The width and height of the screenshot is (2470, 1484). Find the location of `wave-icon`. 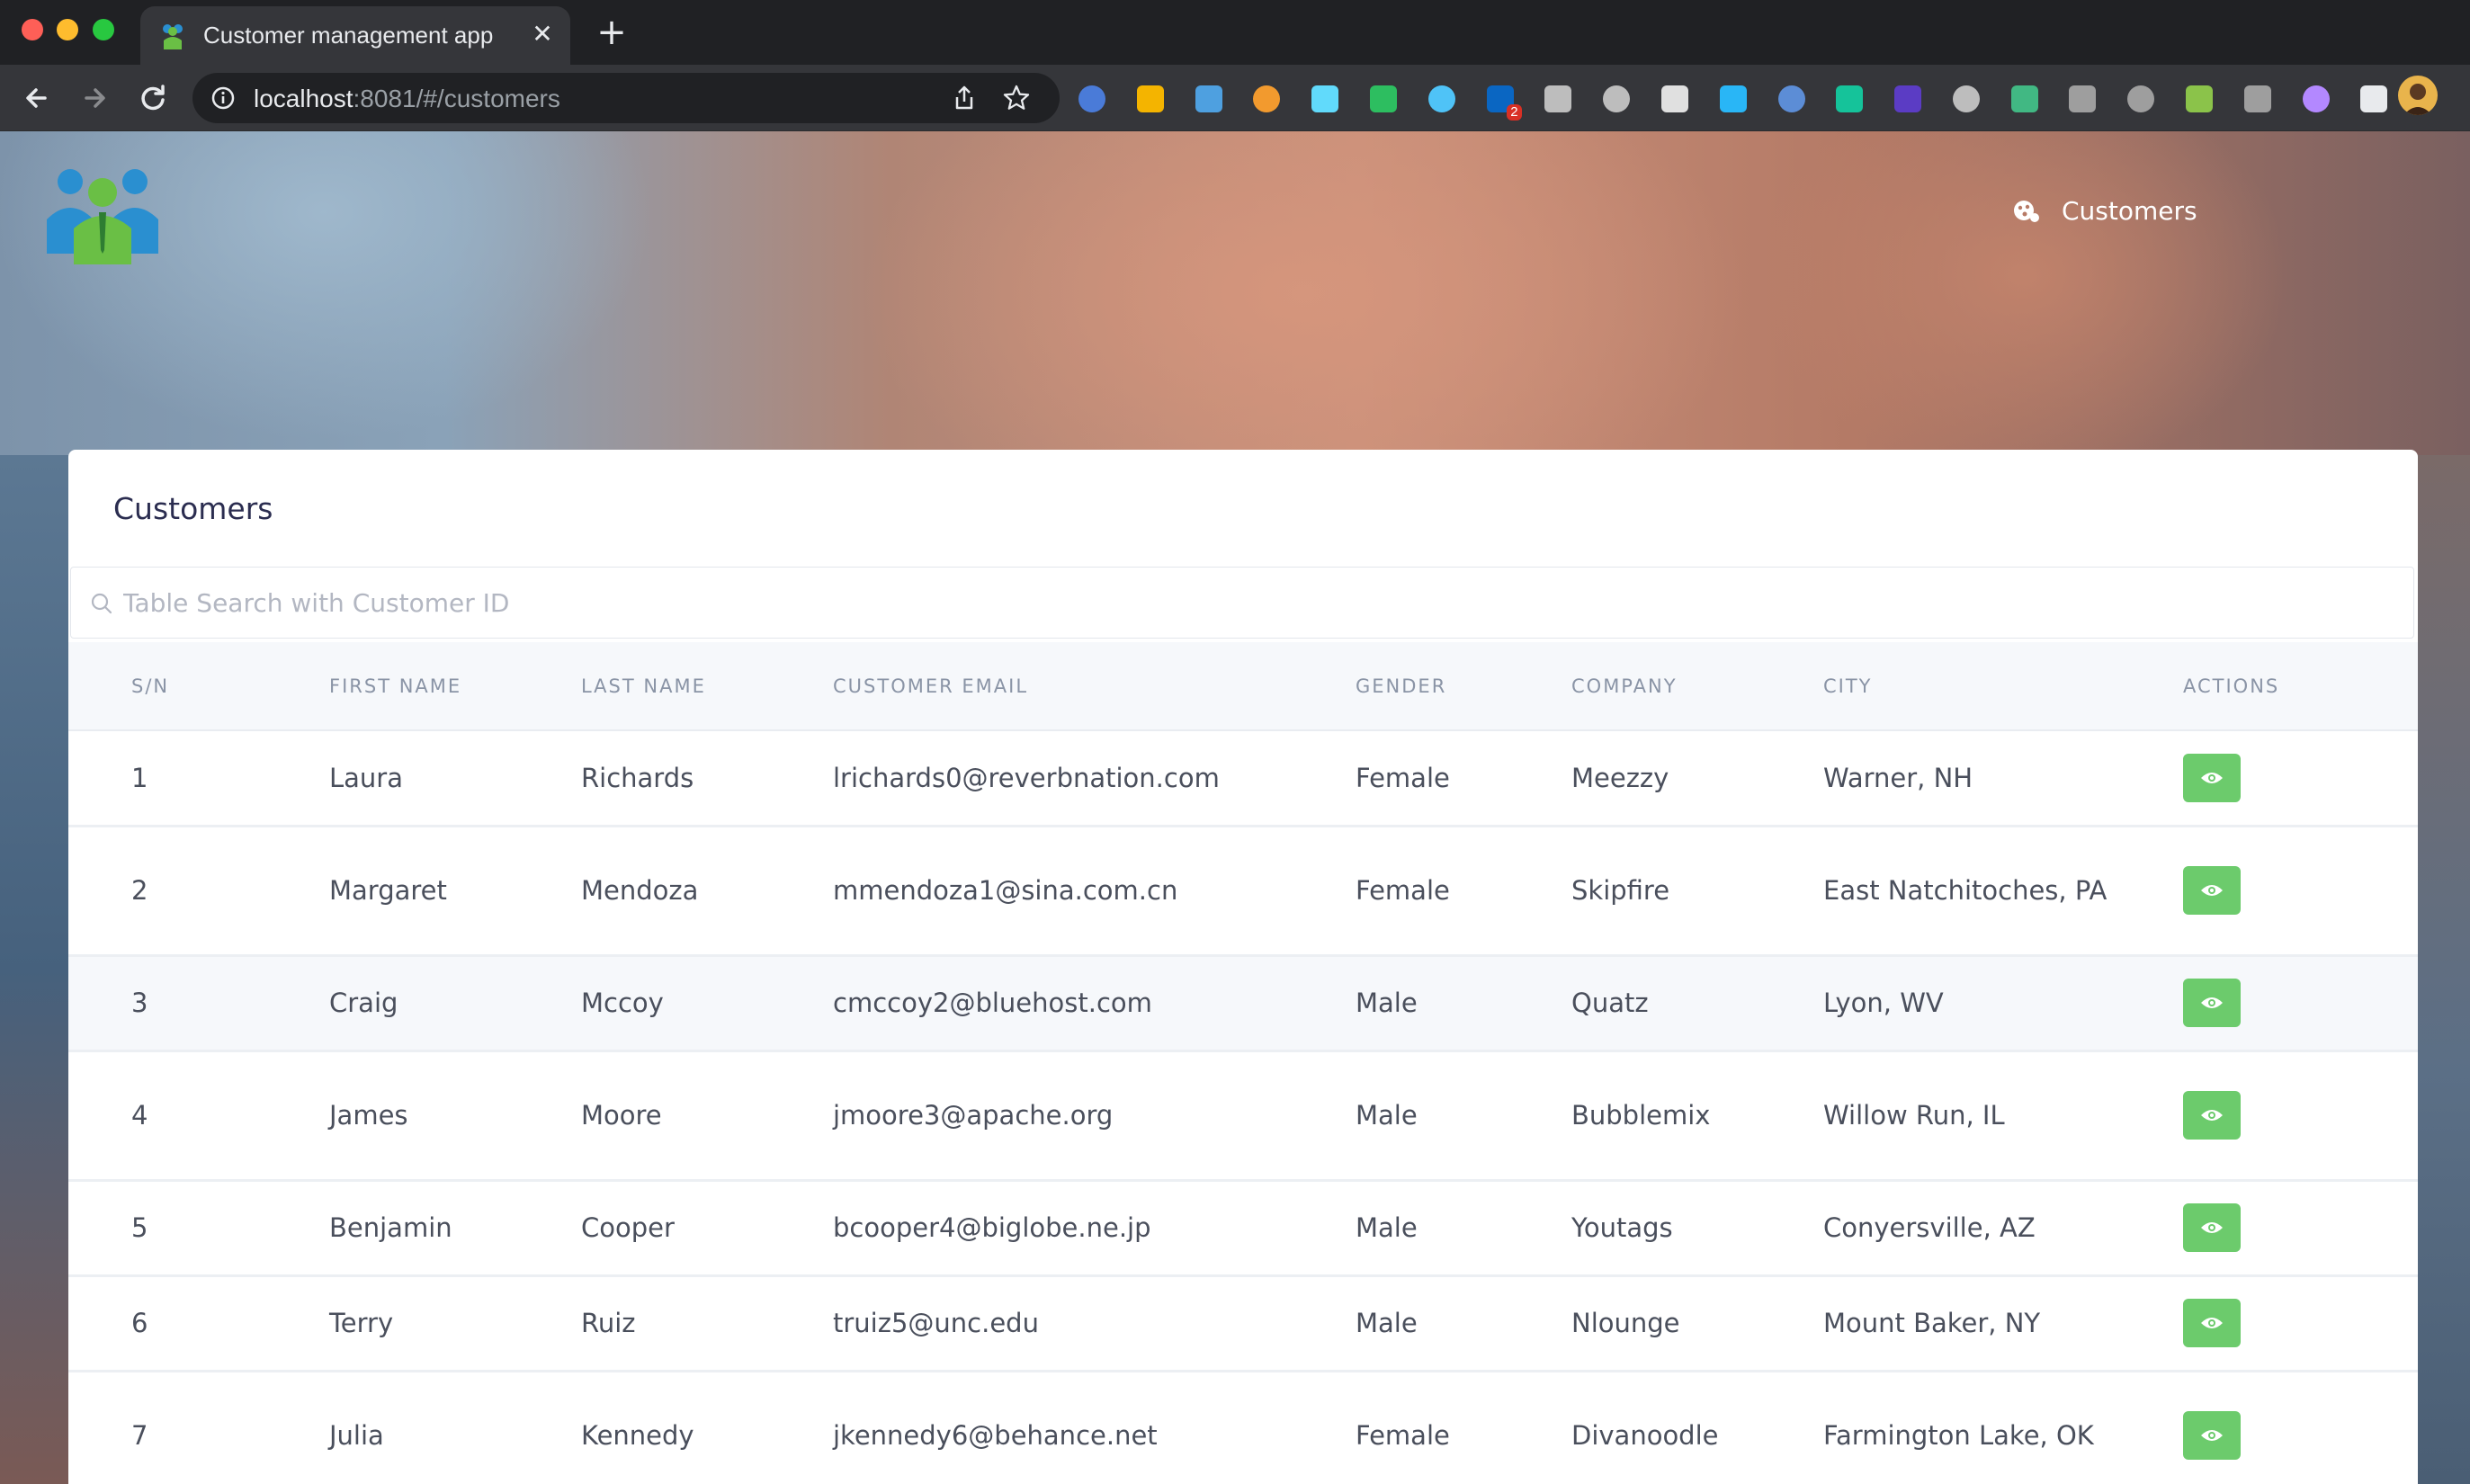

wave-icon is located at coordinates (2258, 99).